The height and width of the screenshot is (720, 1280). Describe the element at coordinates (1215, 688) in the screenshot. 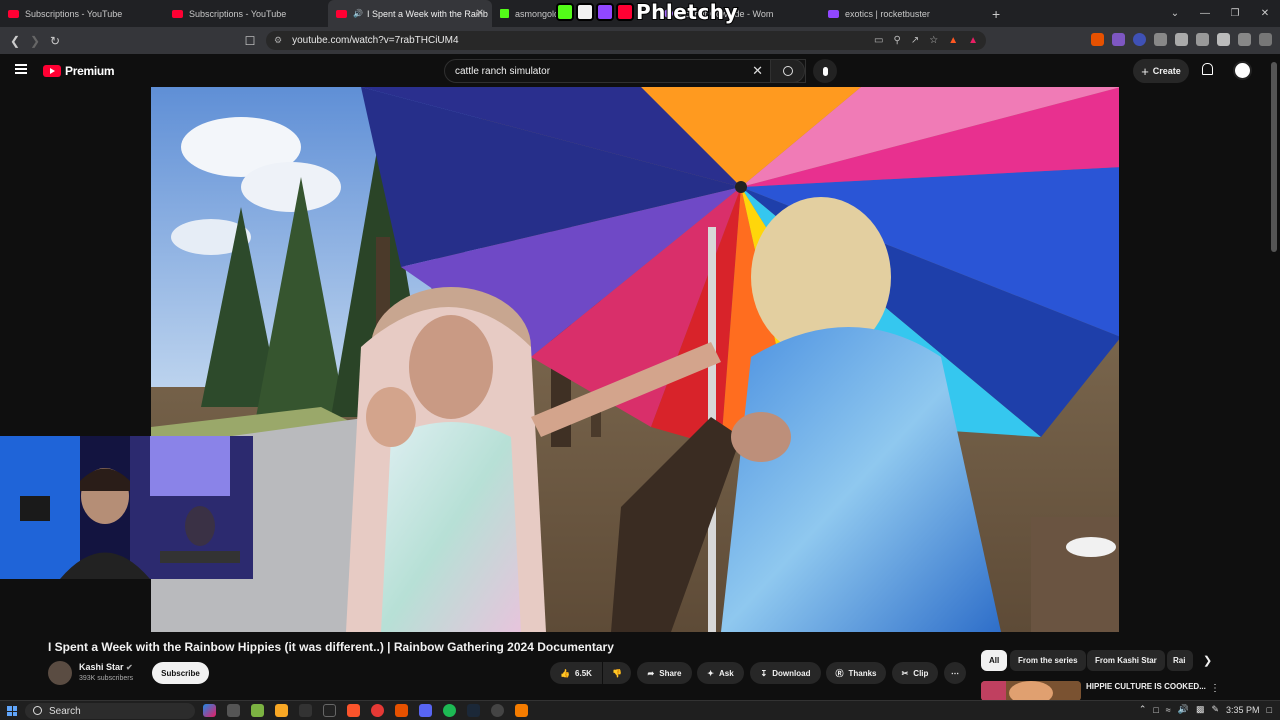

I see `more-vert-icon: ⋮` at that location.